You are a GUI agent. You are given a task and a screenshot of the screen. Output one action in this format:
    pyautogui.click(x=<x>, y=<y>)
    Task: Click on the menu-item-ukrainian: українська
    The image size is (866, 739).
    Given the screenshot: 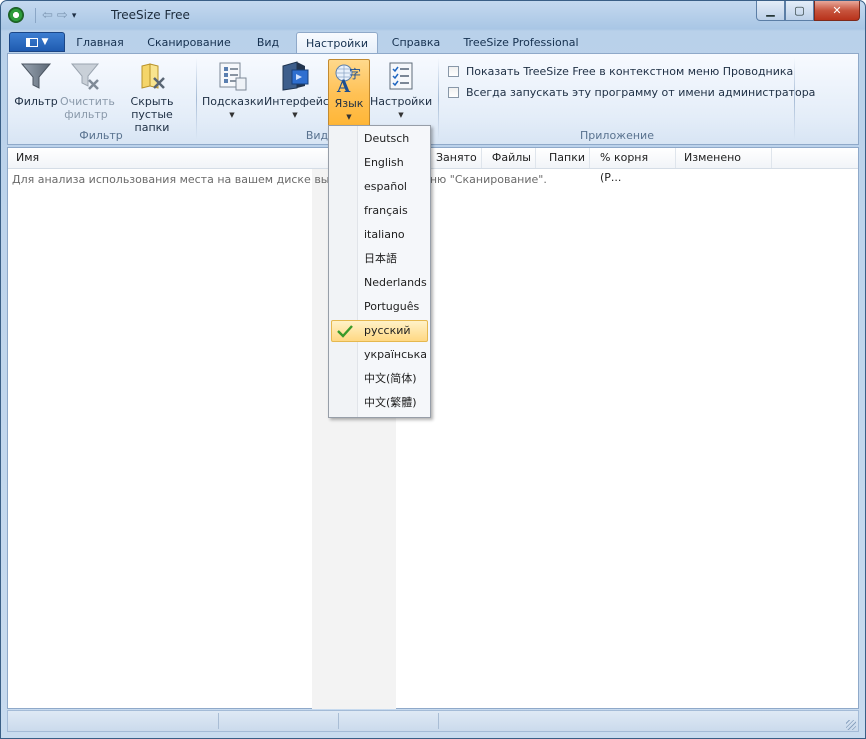 What is the action you would take?
    pyautogui.click(x=379, y=355)
    